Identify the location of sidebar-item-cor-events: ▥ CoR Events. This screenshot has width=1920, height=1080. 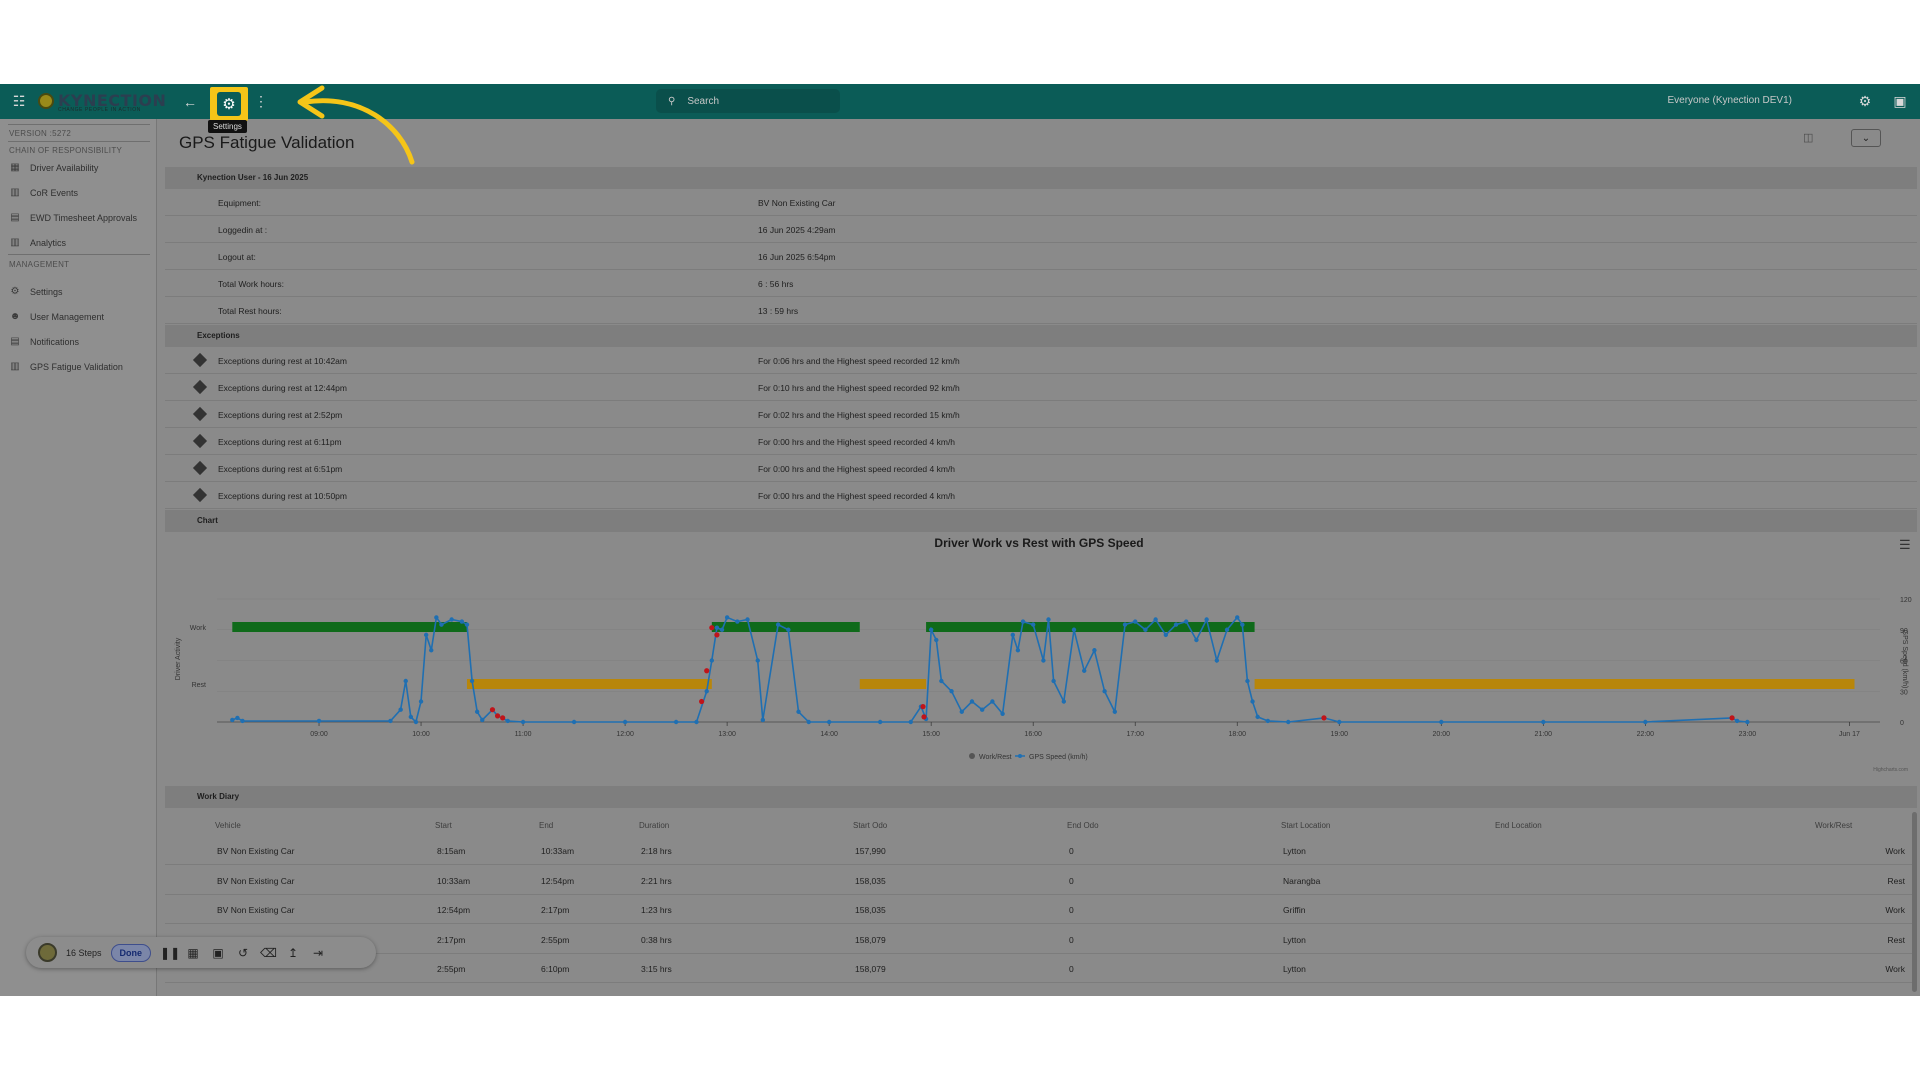
(43, 192).